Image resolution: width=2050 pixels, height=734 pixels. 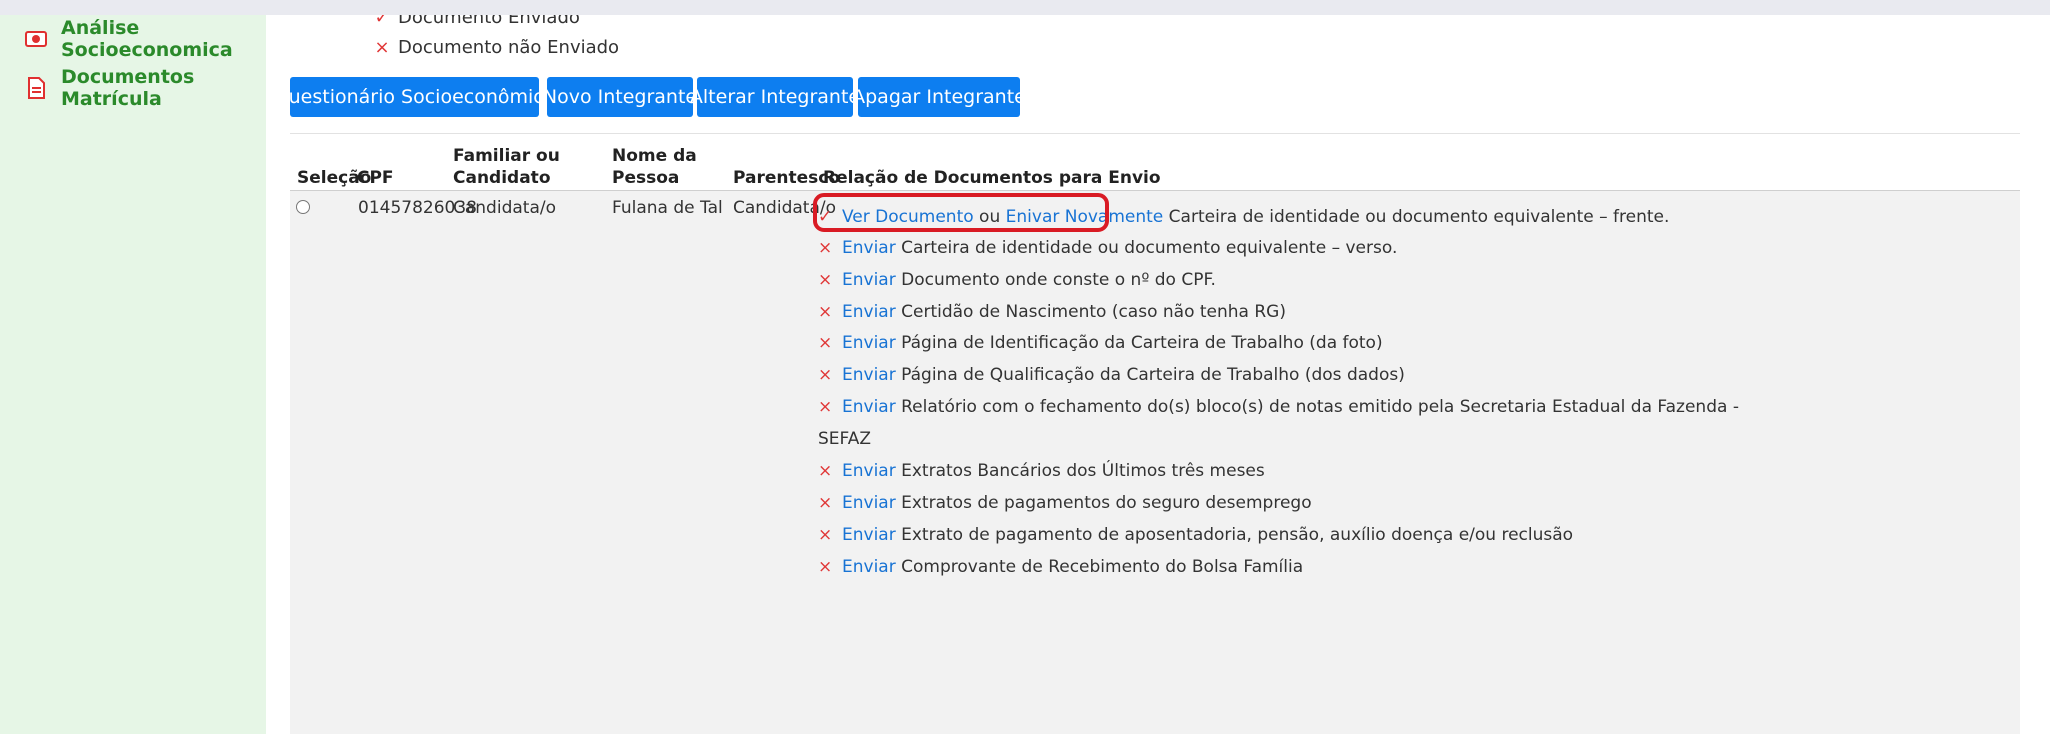 What do you see at coordinates (382, 21) in the screenshot?
I see `check-icon: ✓` at bounding box center [382, 21].